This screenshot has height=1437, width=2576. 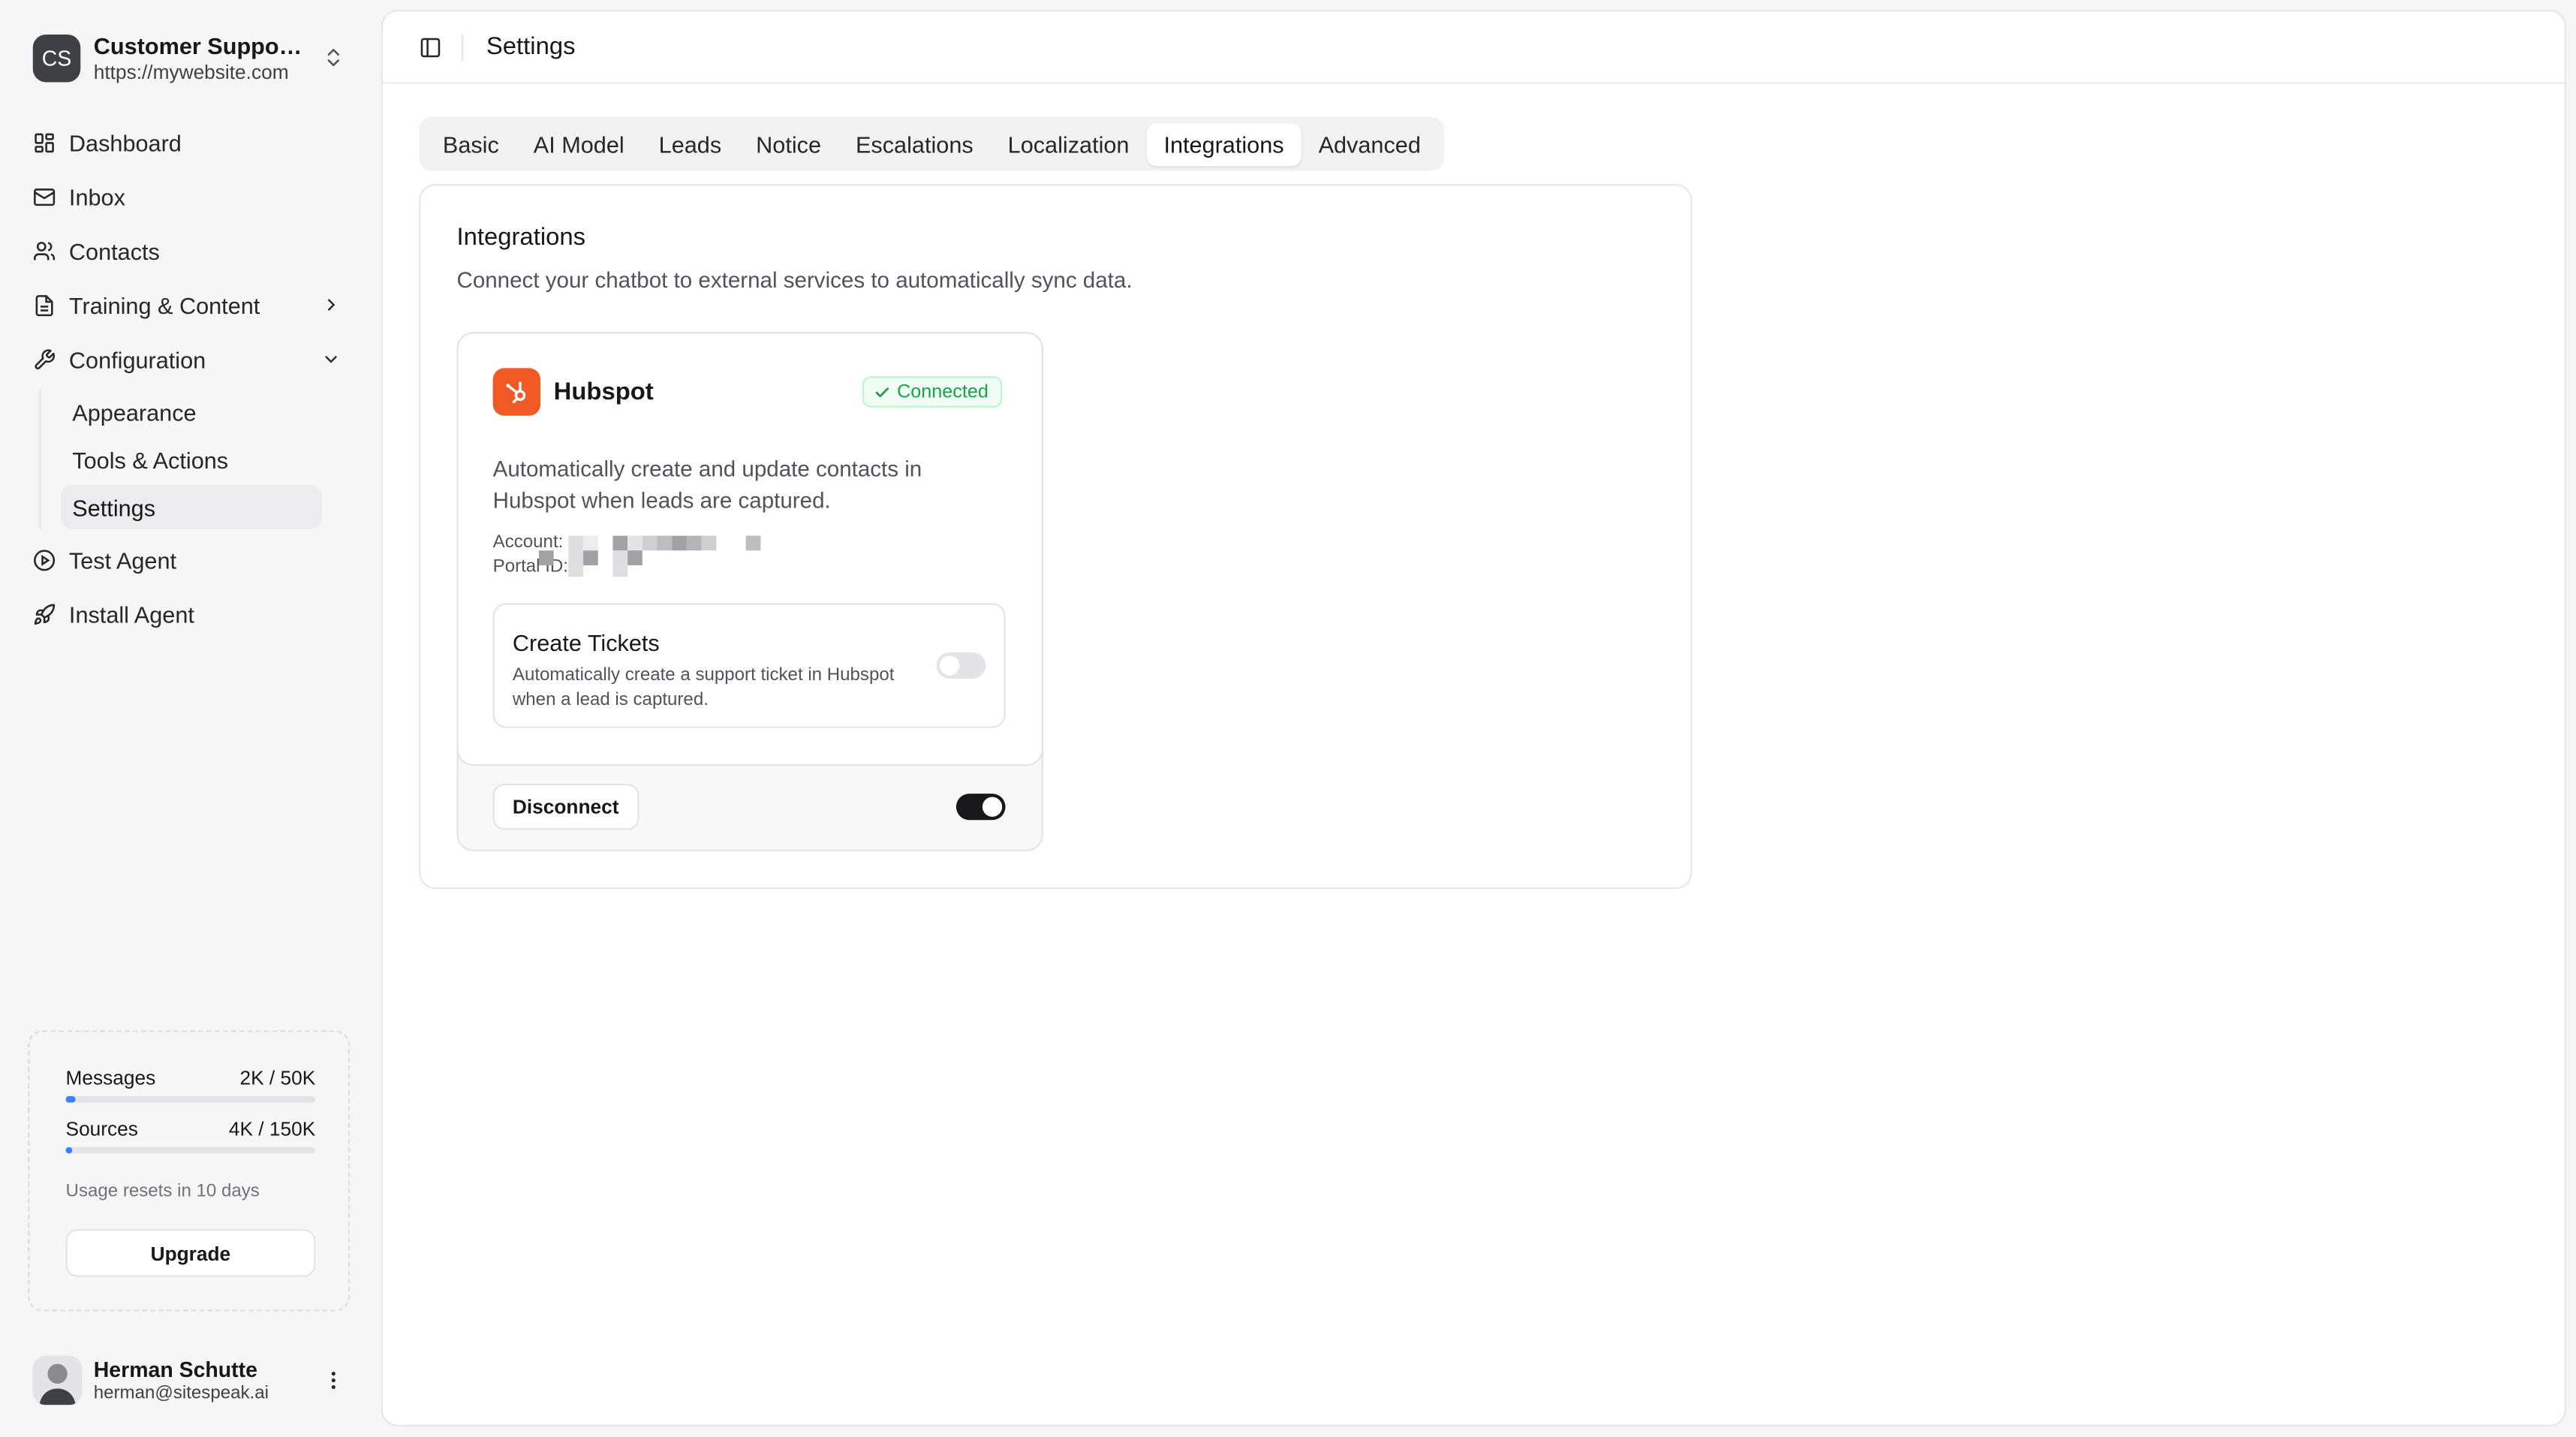 What do you see at coordinates (114, 250) in the screenshot?
I see `sidebar-item-label: Contacts` at bounding box center [114, 250].